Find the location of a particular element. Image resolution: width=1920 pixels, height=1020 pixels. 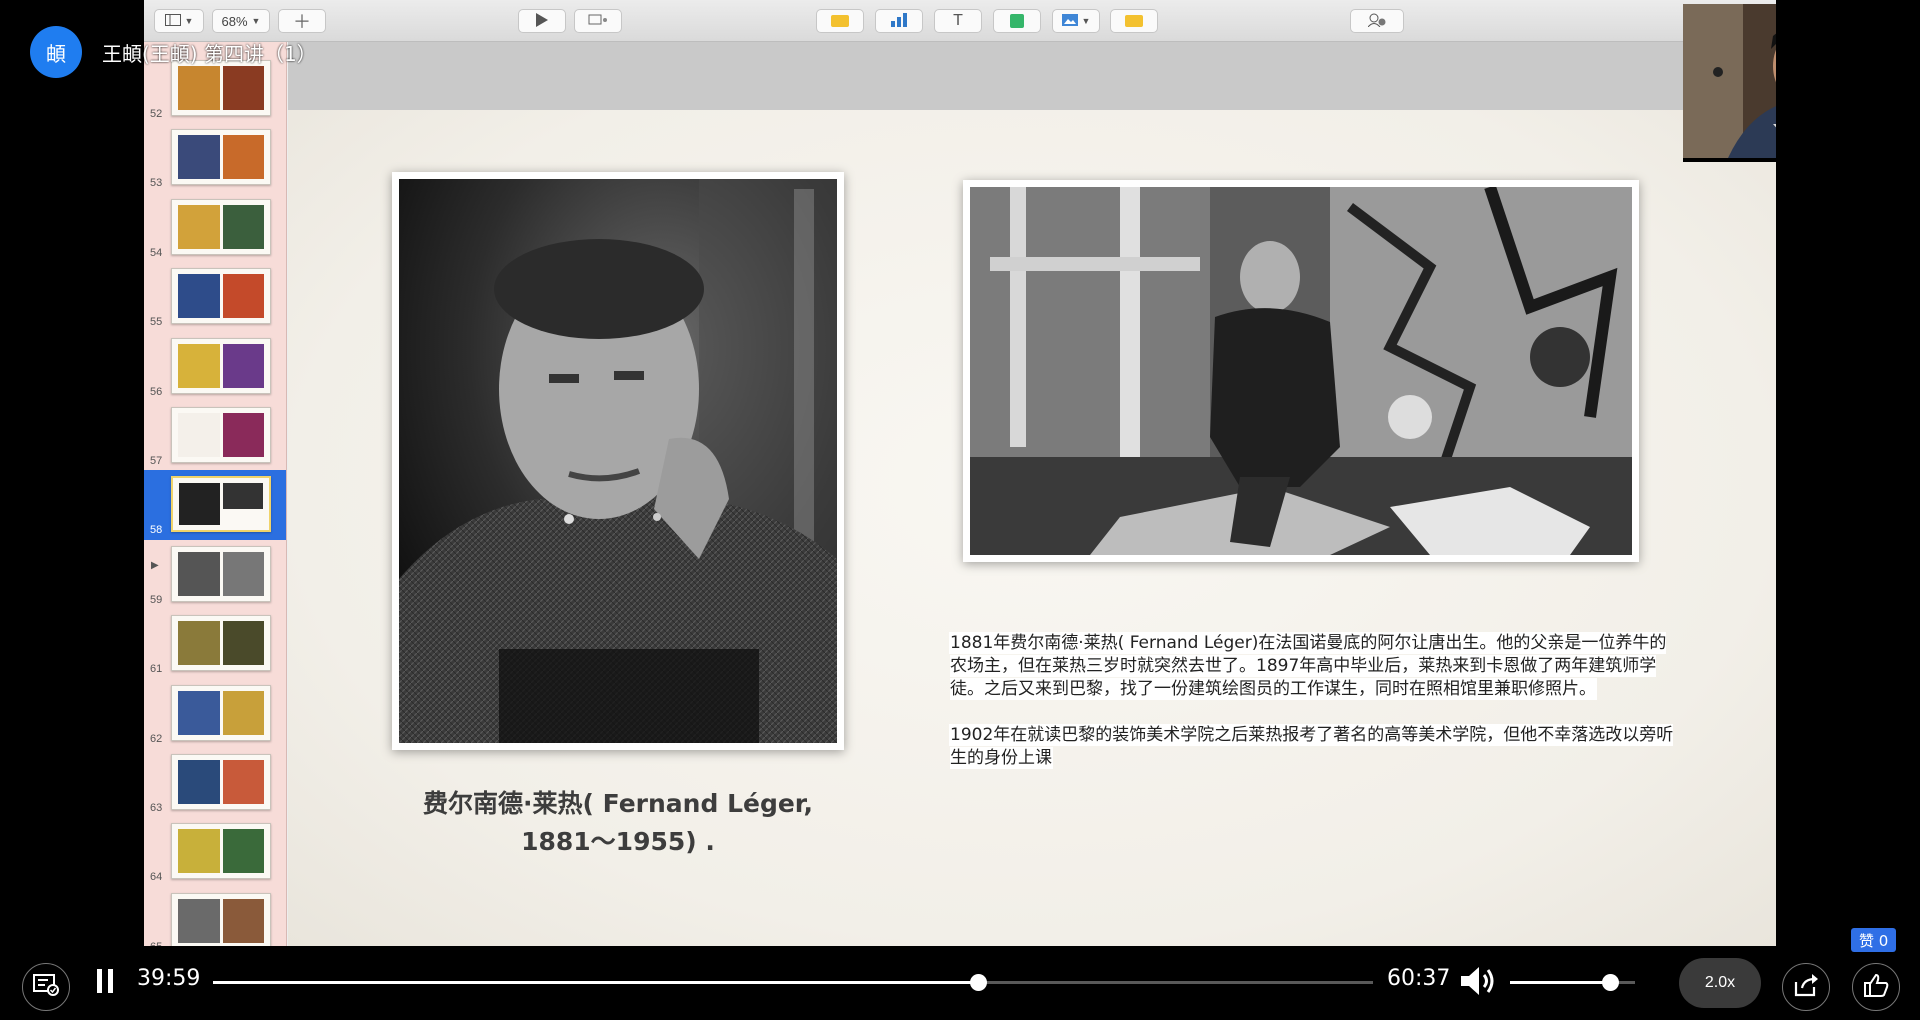

keynote-live-button is located at coordinates (598, 21).